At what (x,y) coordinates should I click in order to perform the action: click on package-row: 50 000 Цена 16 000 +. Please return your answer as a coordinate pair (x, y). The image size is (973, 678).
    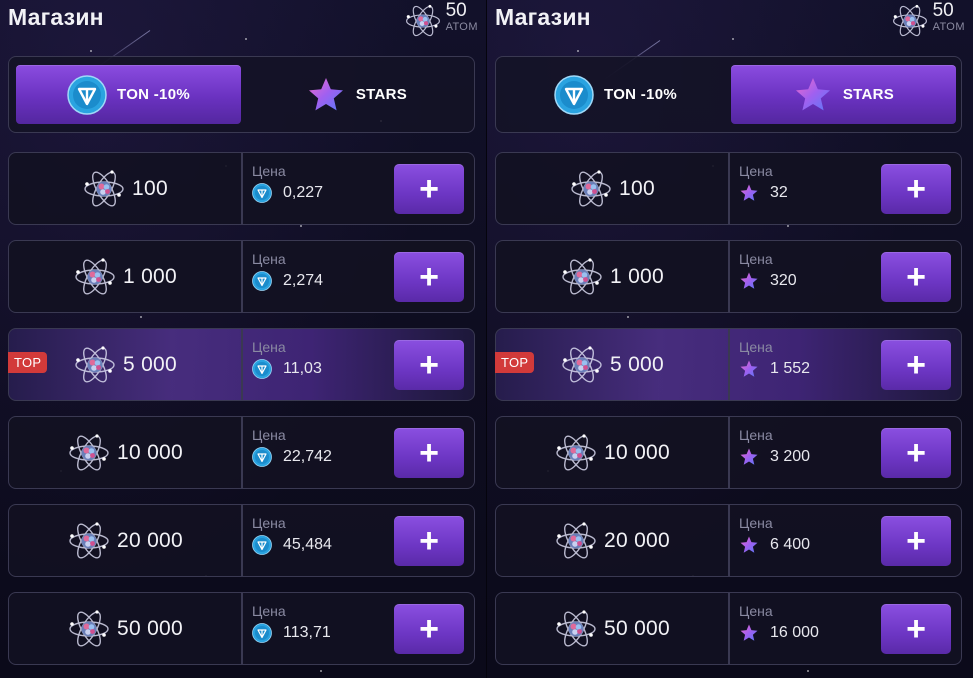
    Looking at the image, I should click on (728, 628).